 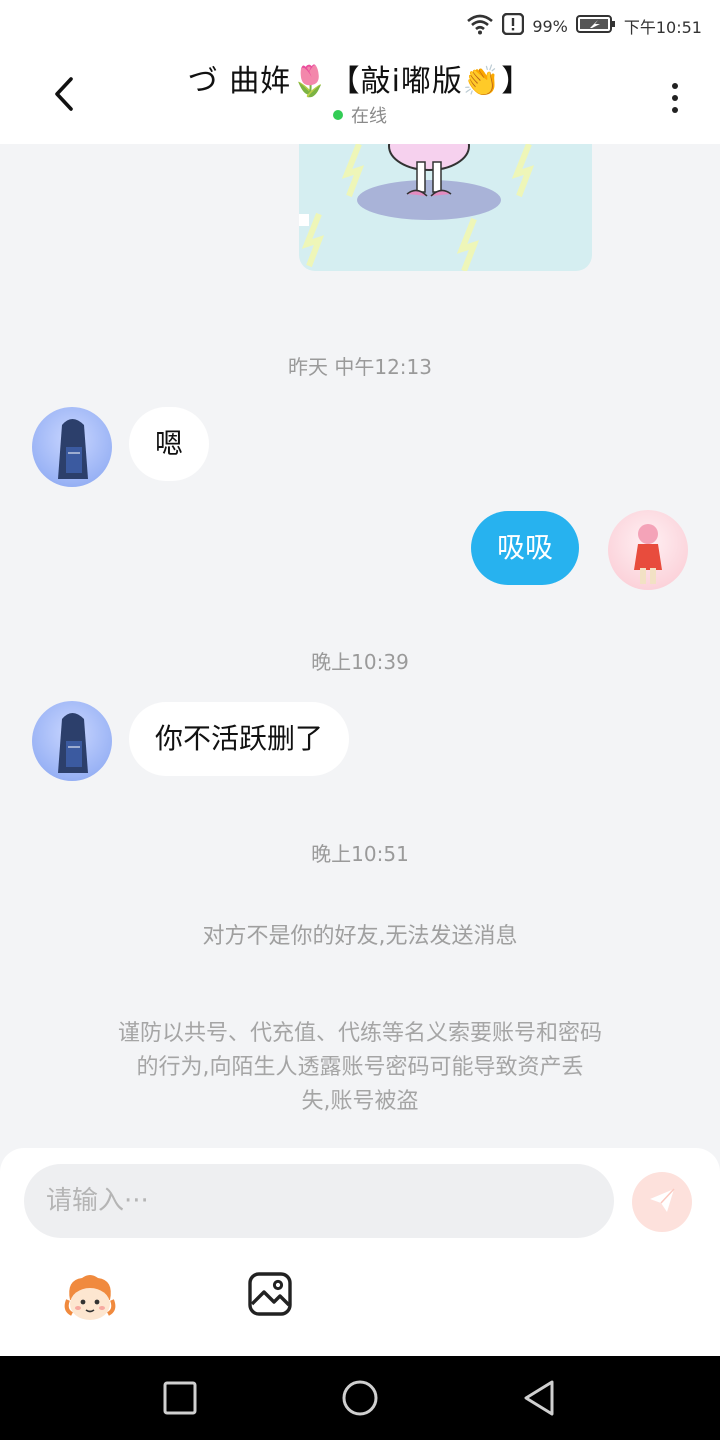 What do you see at coordinates (525, 548) in the screenshot?
I see `message-bubble-outgoing: 吸吸` at bounding box center [525, 548].